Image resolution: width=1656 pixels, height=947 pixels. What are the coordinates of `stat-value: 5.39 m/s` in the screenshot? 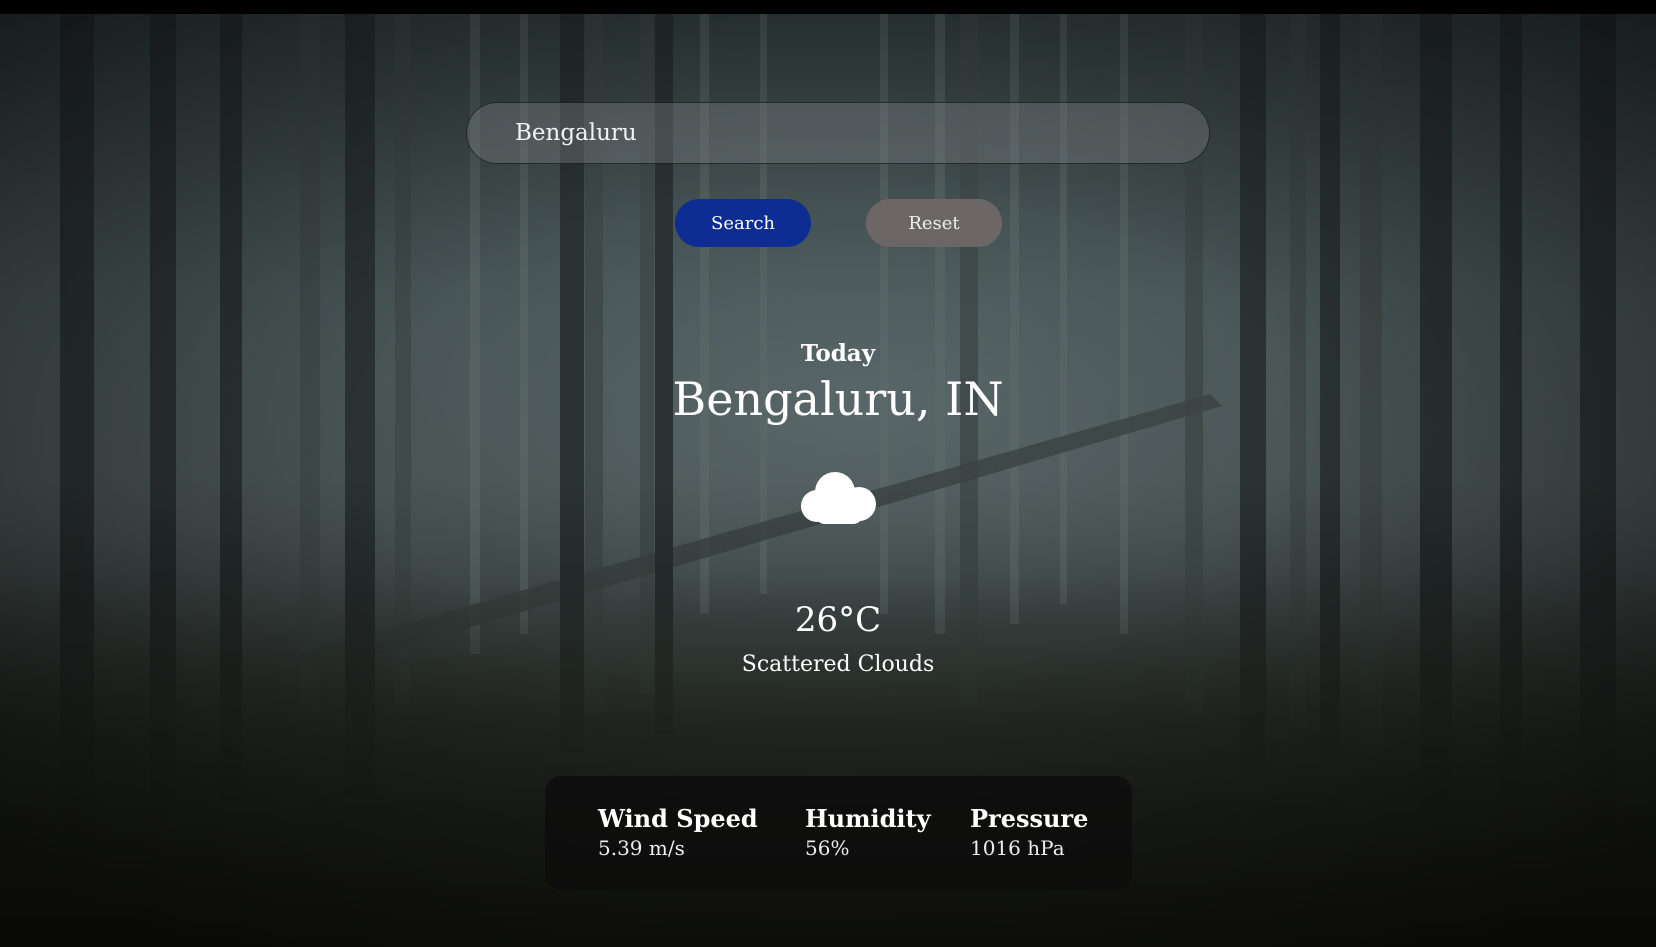 It's located at (641, 848).